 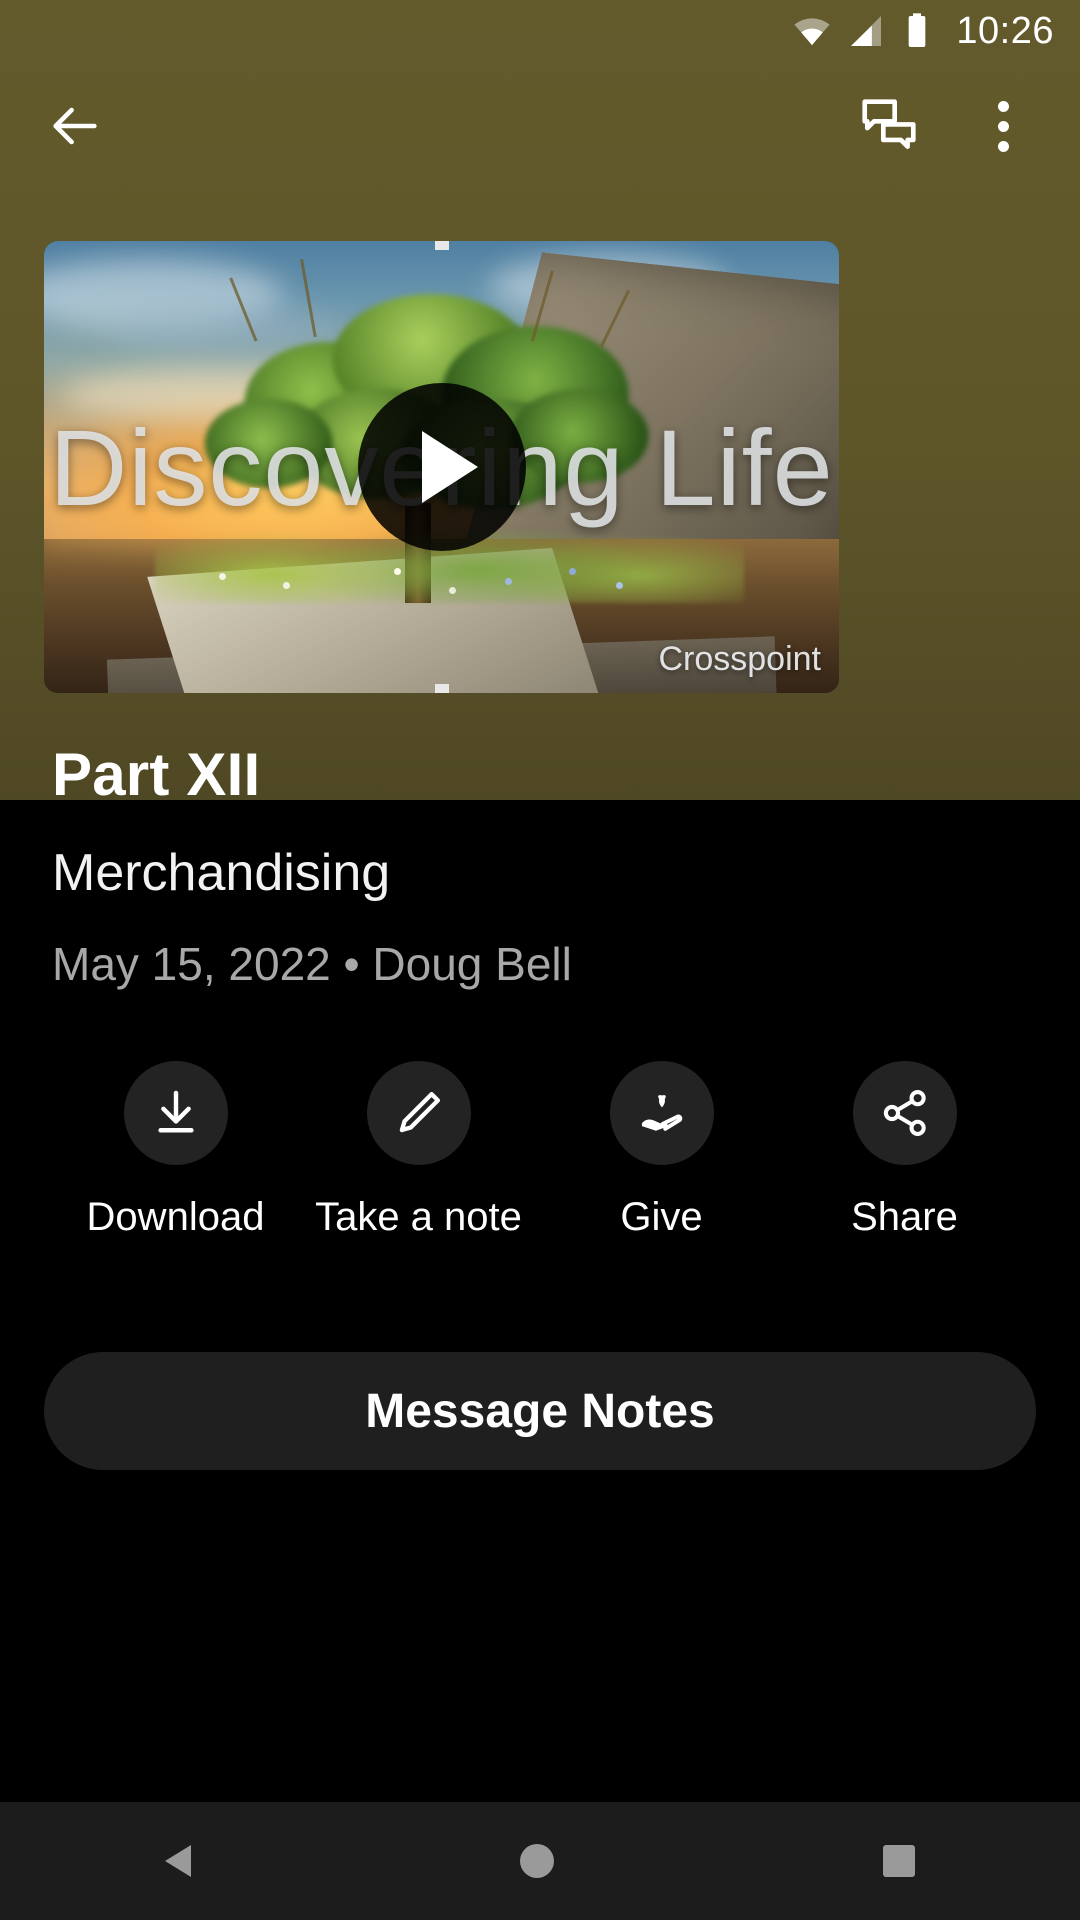 I want to click on battery-icon, so click(x=917, y=30).